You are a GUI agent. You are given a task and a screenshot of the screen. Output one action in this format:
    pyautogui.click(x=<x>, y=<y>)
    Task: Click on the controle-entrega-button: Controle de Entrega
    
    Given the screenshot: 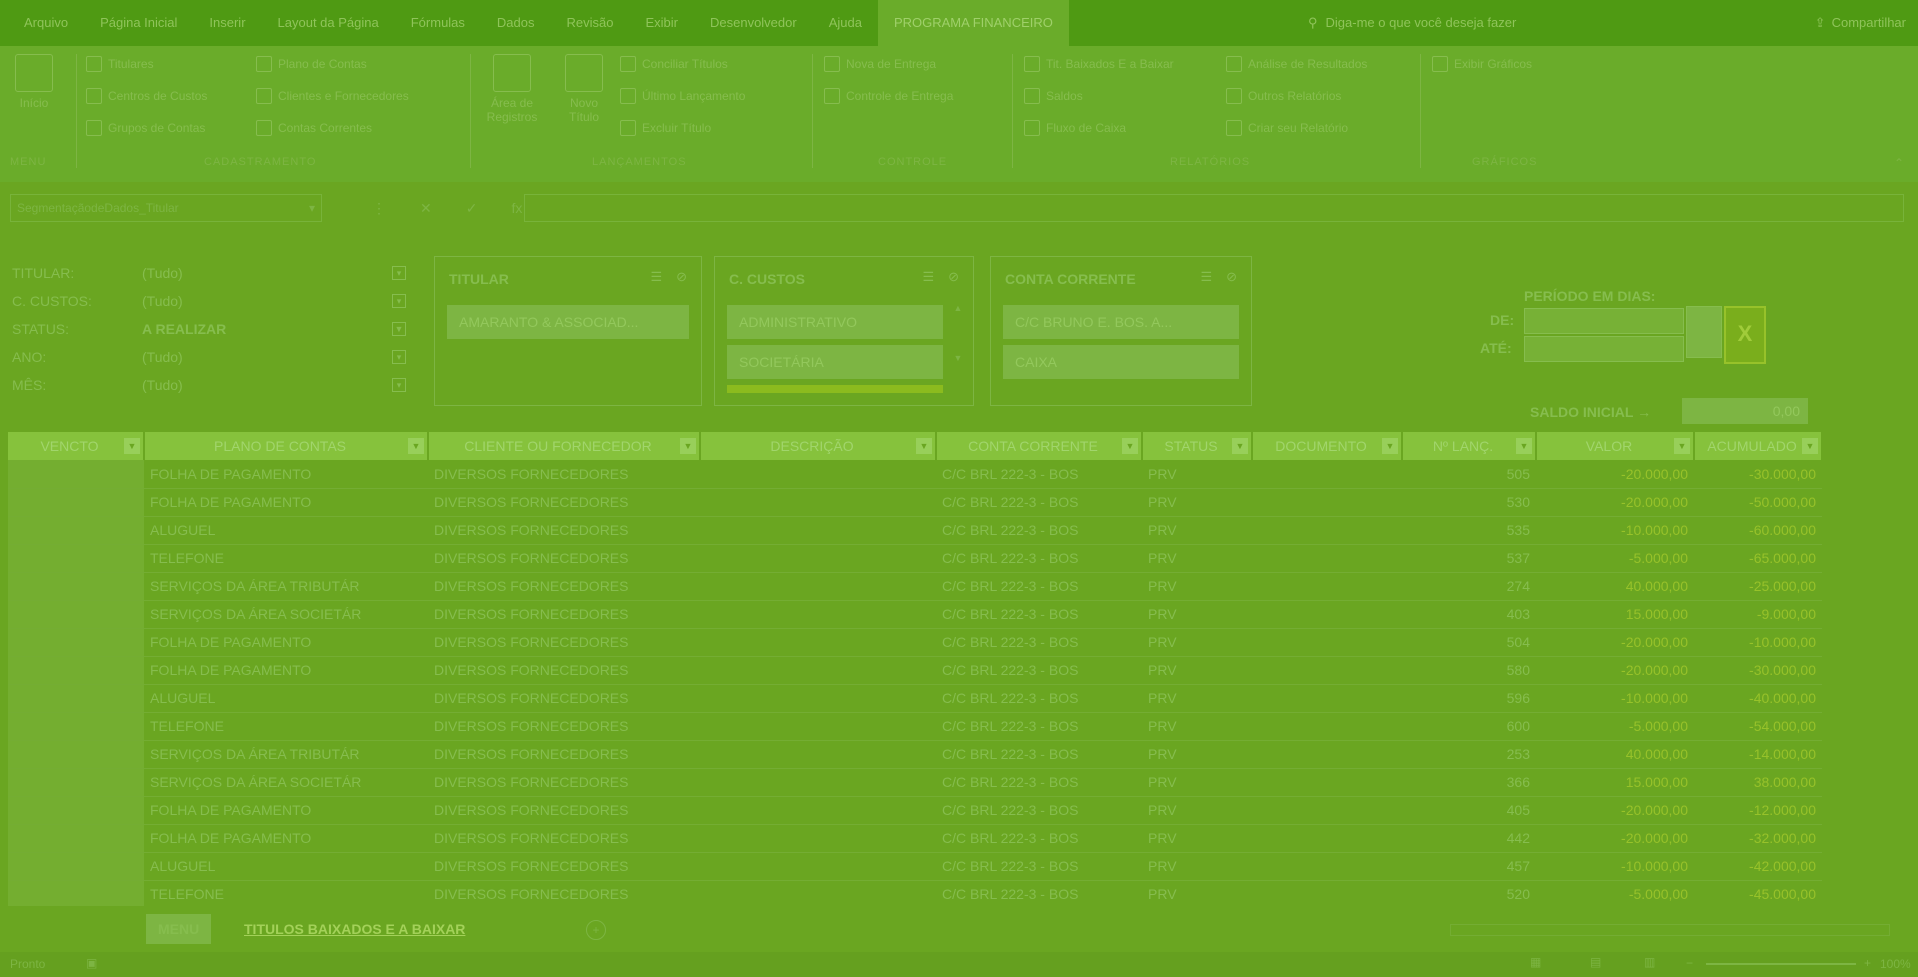 What is the action you would take?
    pyautogui.click(x=888, y=96)
    